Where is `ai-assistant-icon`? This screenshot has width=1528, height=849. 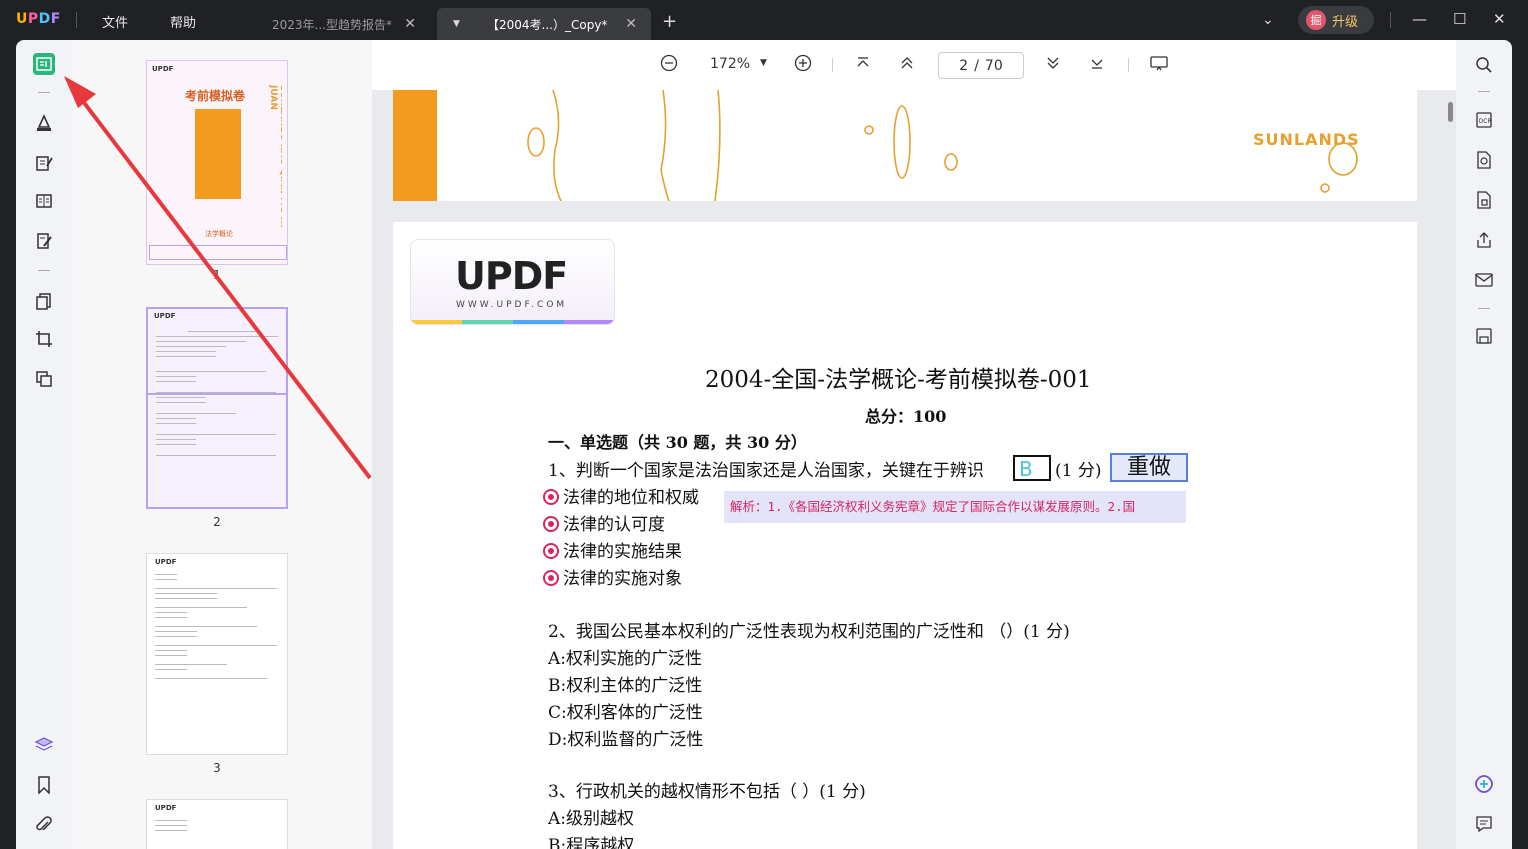 ai-assistant-icon is located at coordinates (1484, 784).